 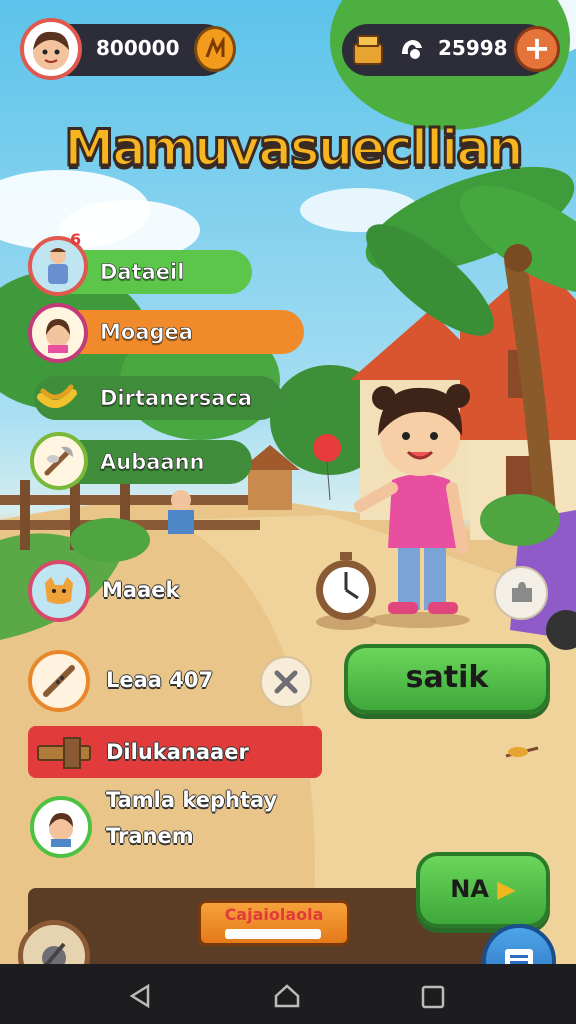 What do you see at coordinates (142, 272) in the screenshot?
I see `menu-item-label: Dataeil` at bounding box center [142, 272].